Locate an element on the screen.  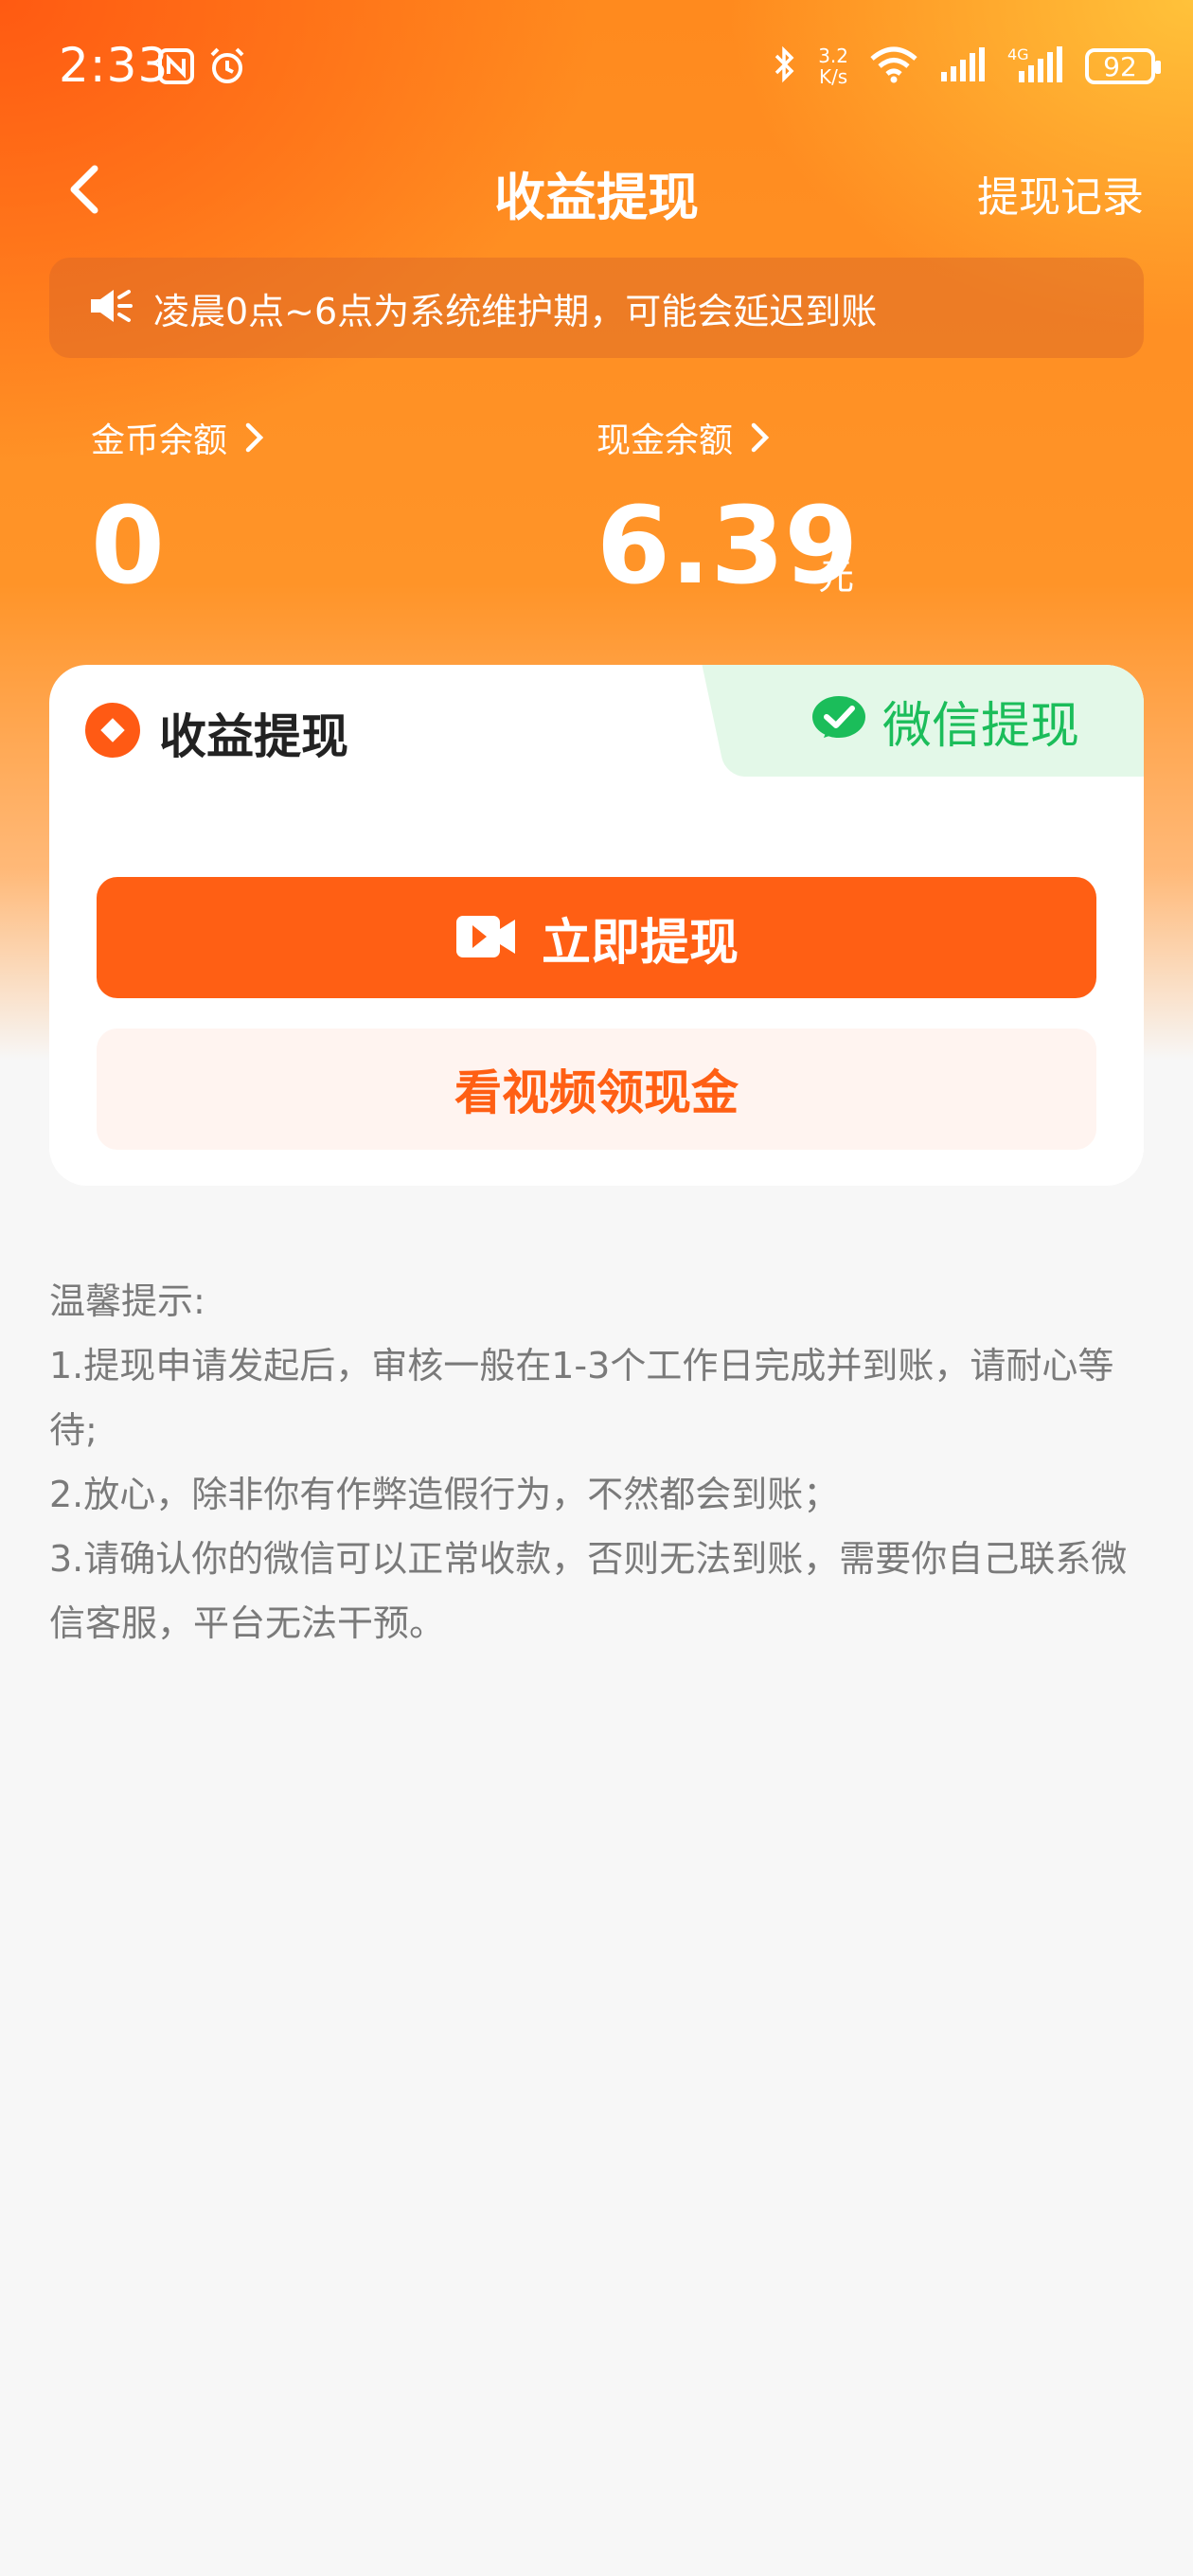
nfc-icon is located at coordinates (176, 68).